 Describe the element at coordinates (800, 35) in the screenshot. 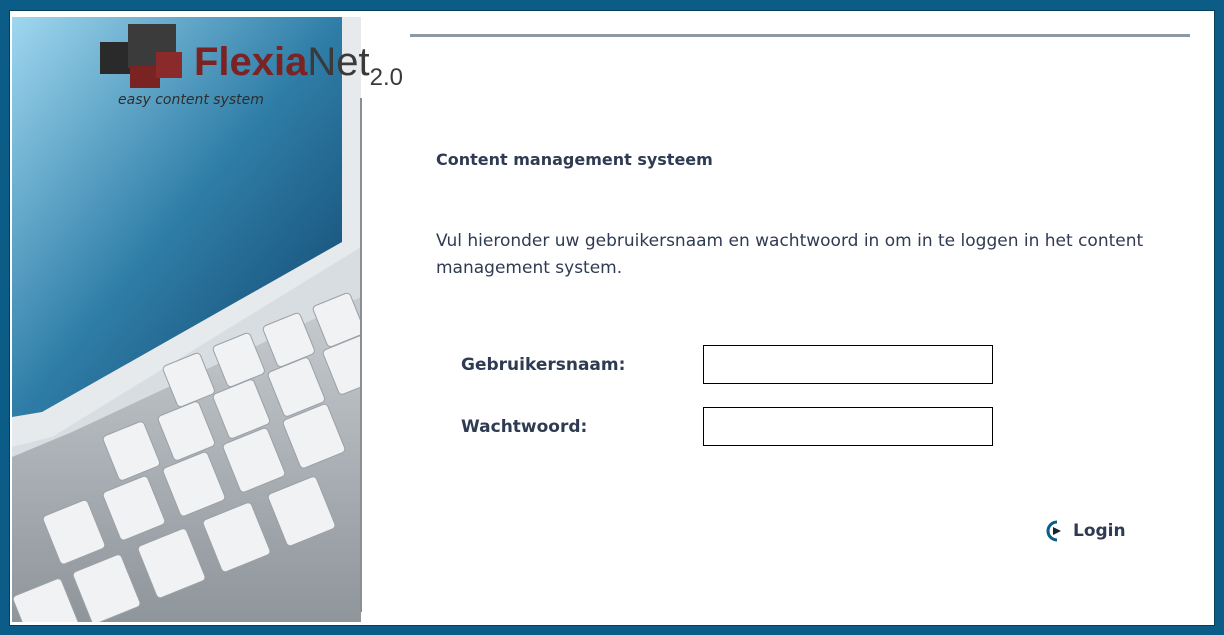

I see `header-rule` at that location.